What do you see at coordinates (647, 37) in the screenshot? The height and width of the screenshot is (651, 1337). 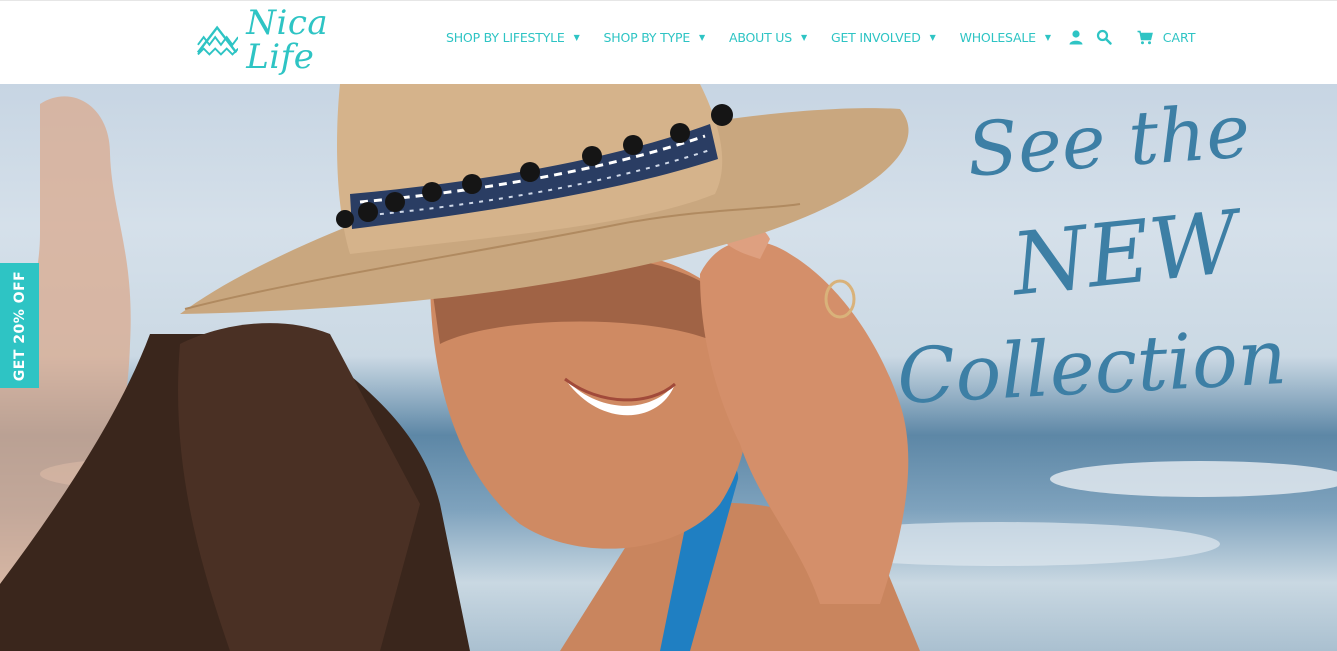 I see `nav-label: SHOP BY TYPE` at bounding box center [647, 37].